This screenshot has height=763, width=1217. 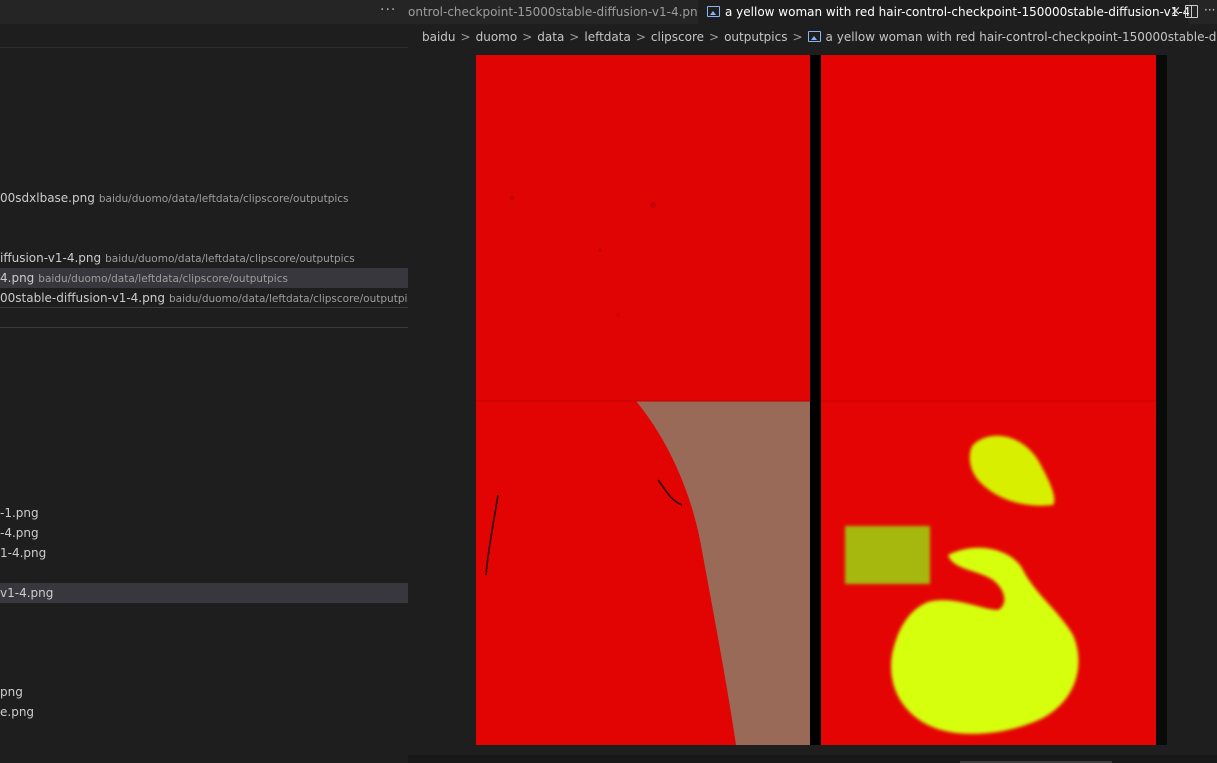 What do you see at coordinates (204, 712) in the screenshot?
I see `file-item: e.png` at bounding box center [204, 712].